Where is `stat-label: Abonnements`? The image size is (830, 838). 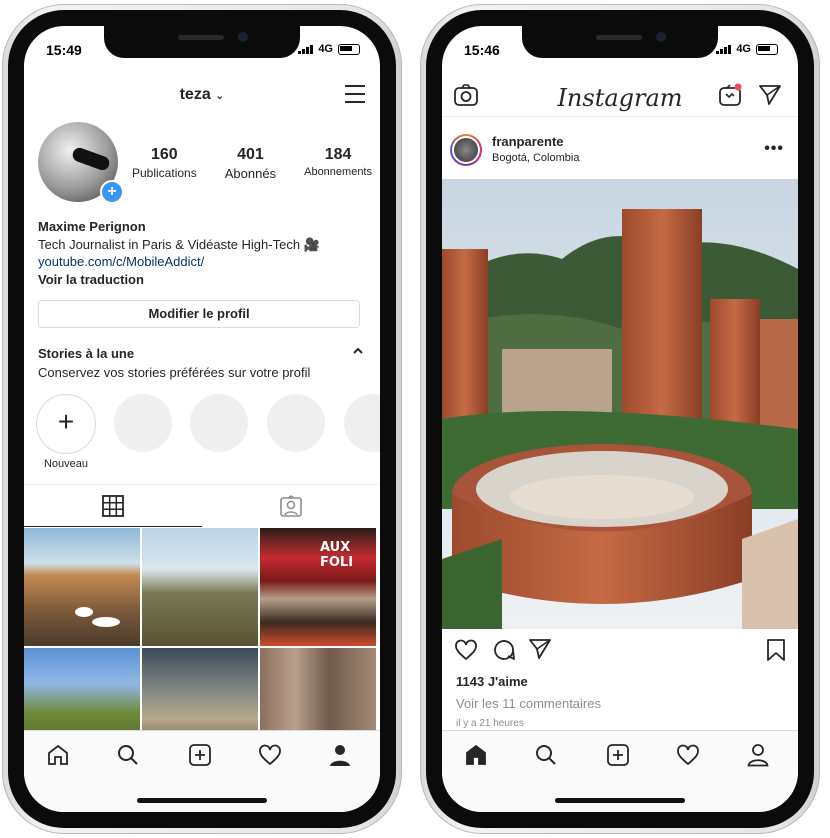 stat-label: Abonnements is located at coordinates (338, 172).